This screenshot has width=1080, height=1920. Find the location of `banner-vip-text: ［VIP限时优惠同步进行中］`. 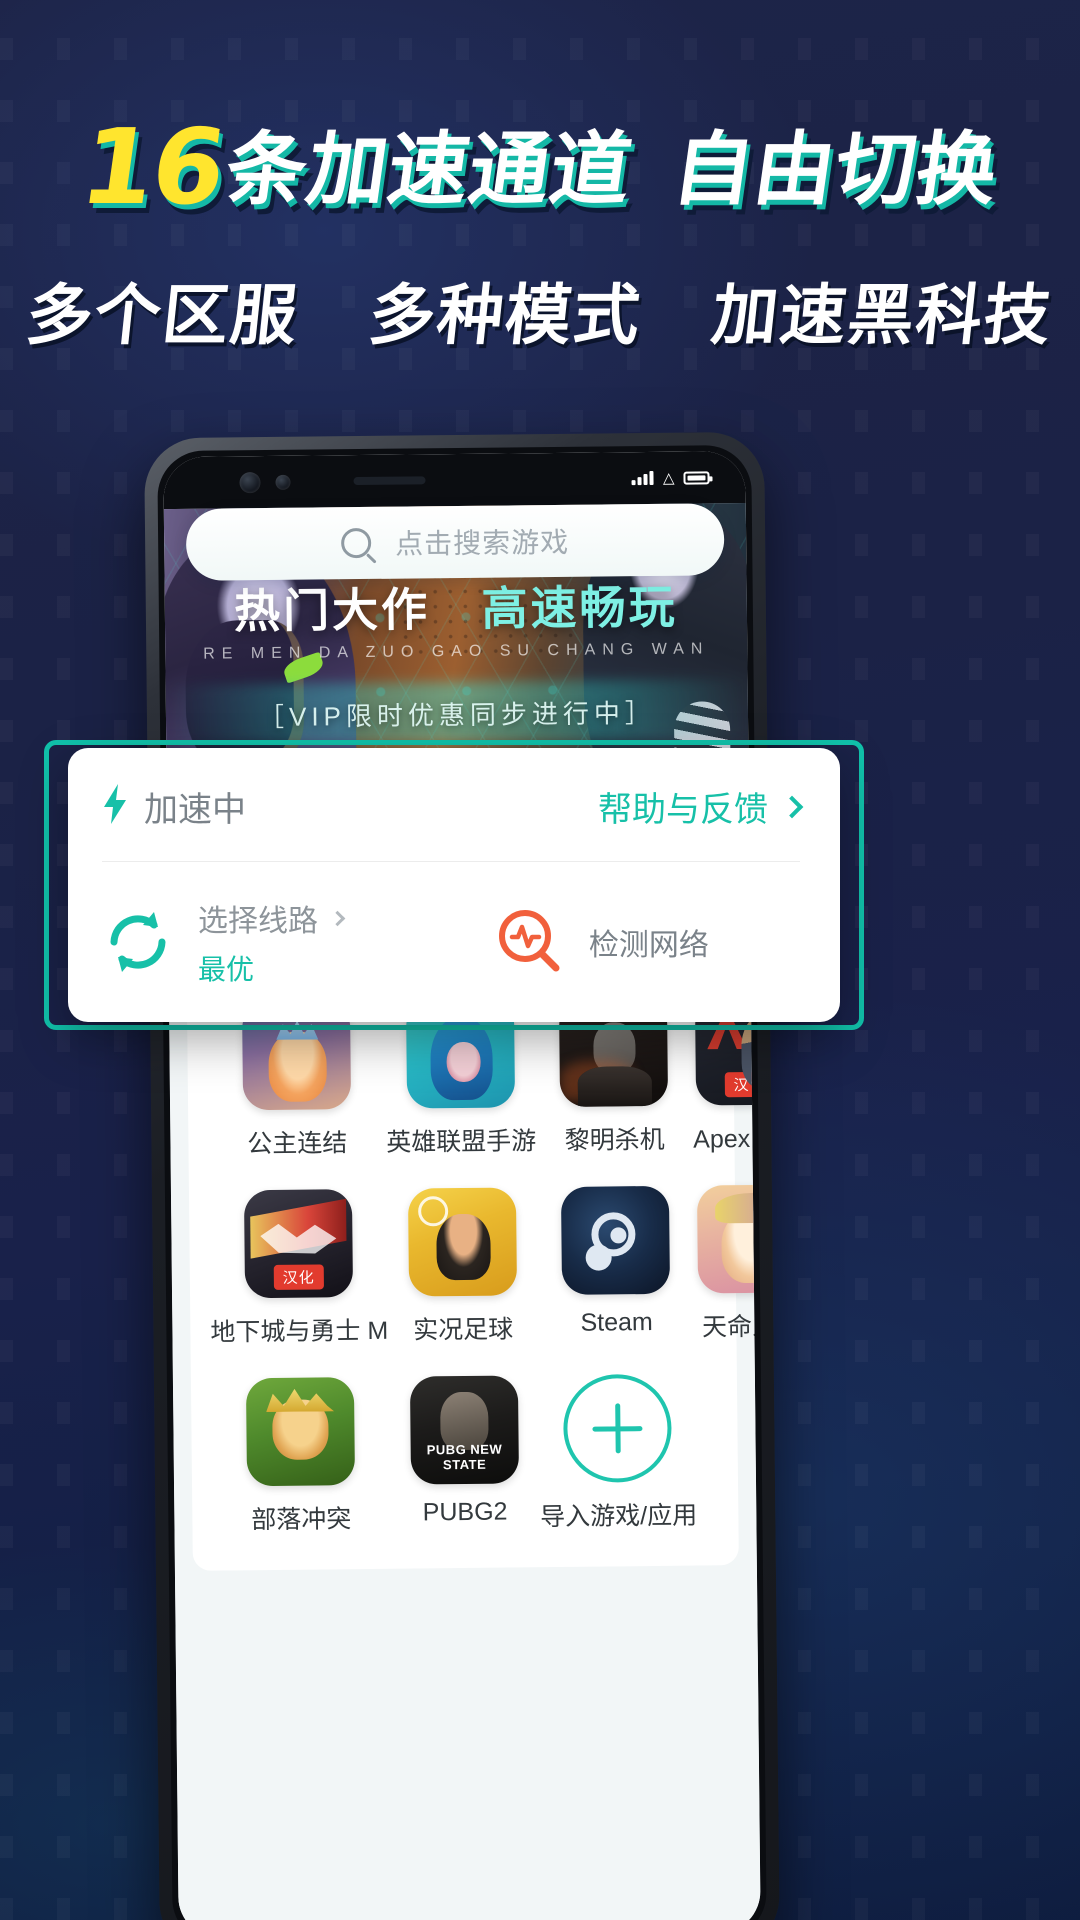

banner-vip-text: ［VIP限时优惠同步进行中］ is located at coordinates (457, 714).